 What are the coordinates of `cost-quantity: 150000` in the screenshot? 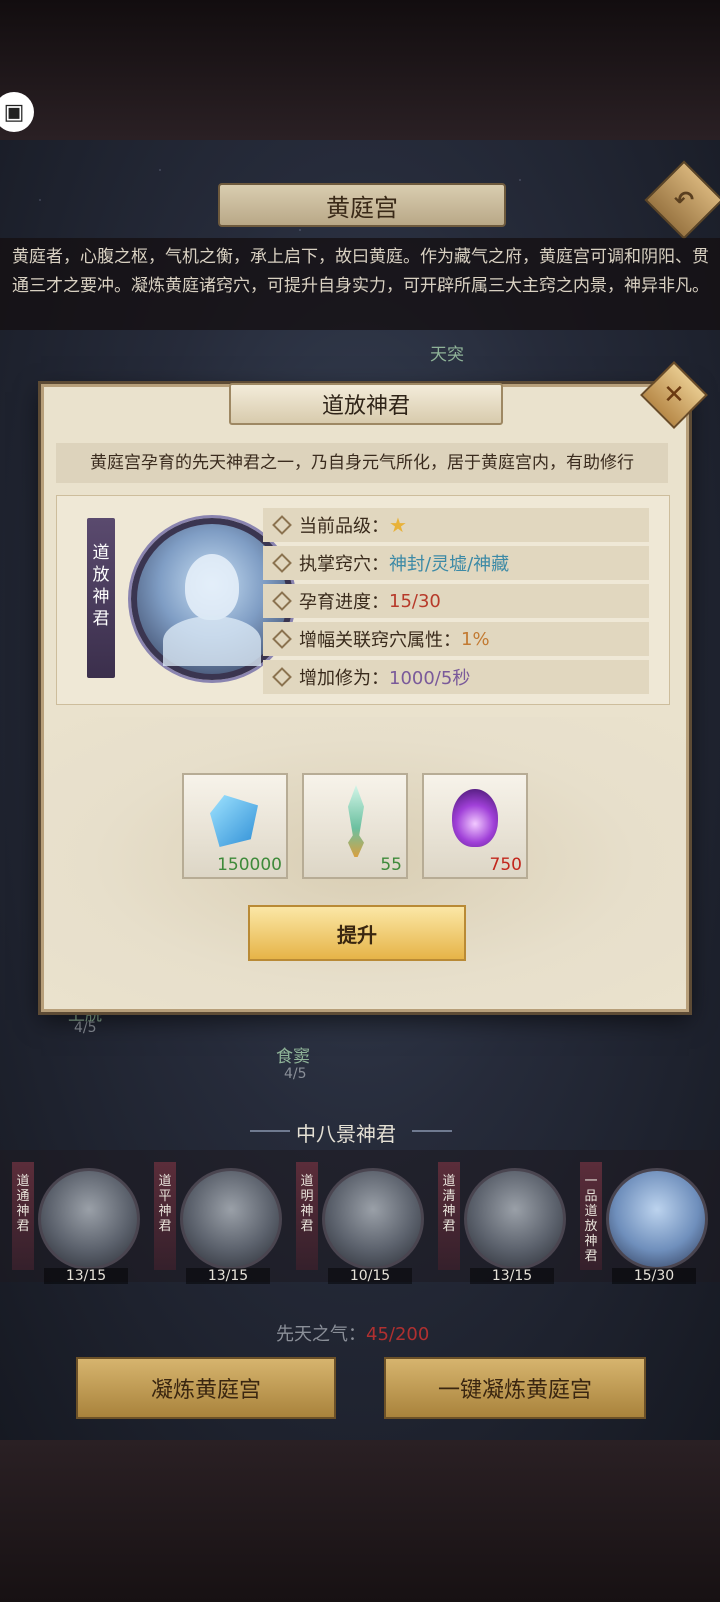 It's located at (249, 865).